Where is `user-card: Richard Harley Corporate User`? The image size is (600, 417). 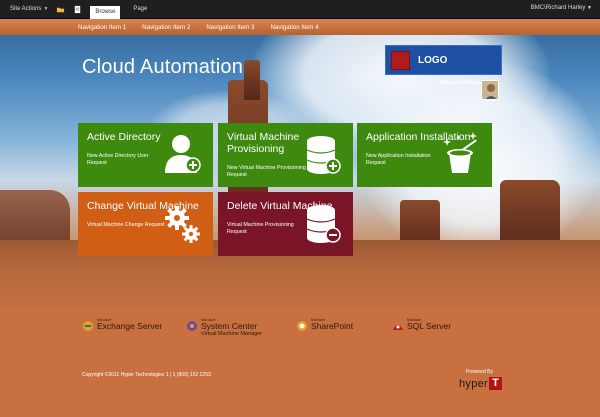
user-card: Richard Harley Corporate User is located at coordinates (450, 86).